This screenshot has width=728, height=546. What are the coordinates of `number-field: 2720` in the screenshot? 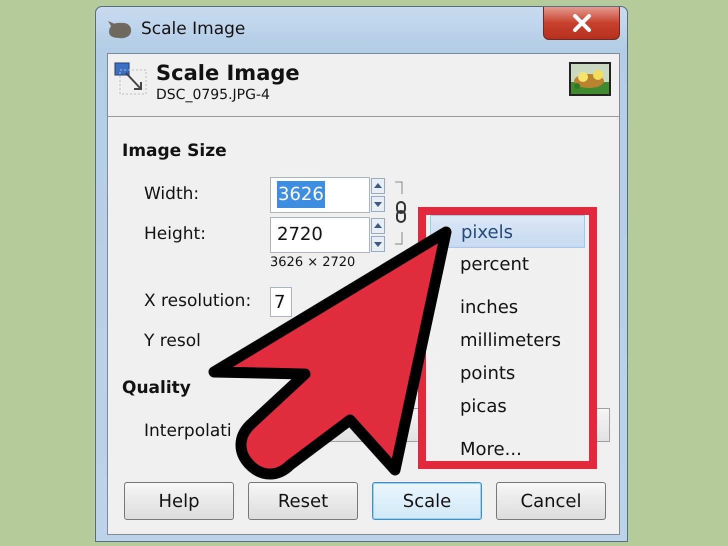 It's located at (320, 234).